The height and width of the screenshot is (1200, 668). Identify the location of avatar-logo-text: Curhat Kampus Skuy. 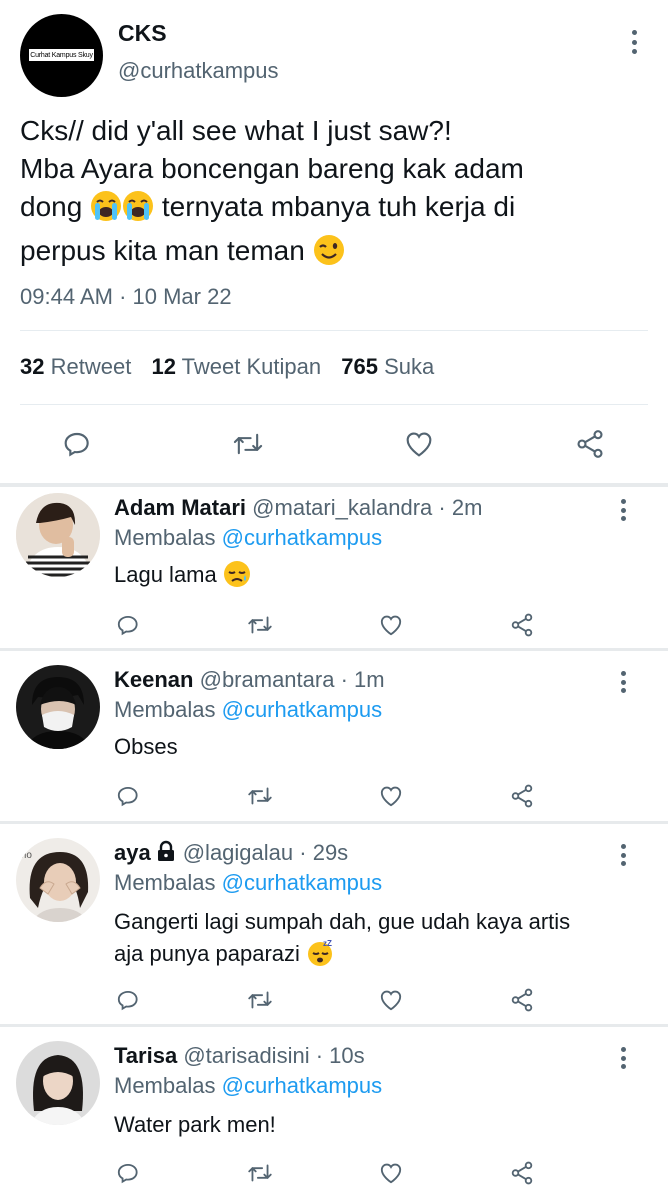
(61, 55).